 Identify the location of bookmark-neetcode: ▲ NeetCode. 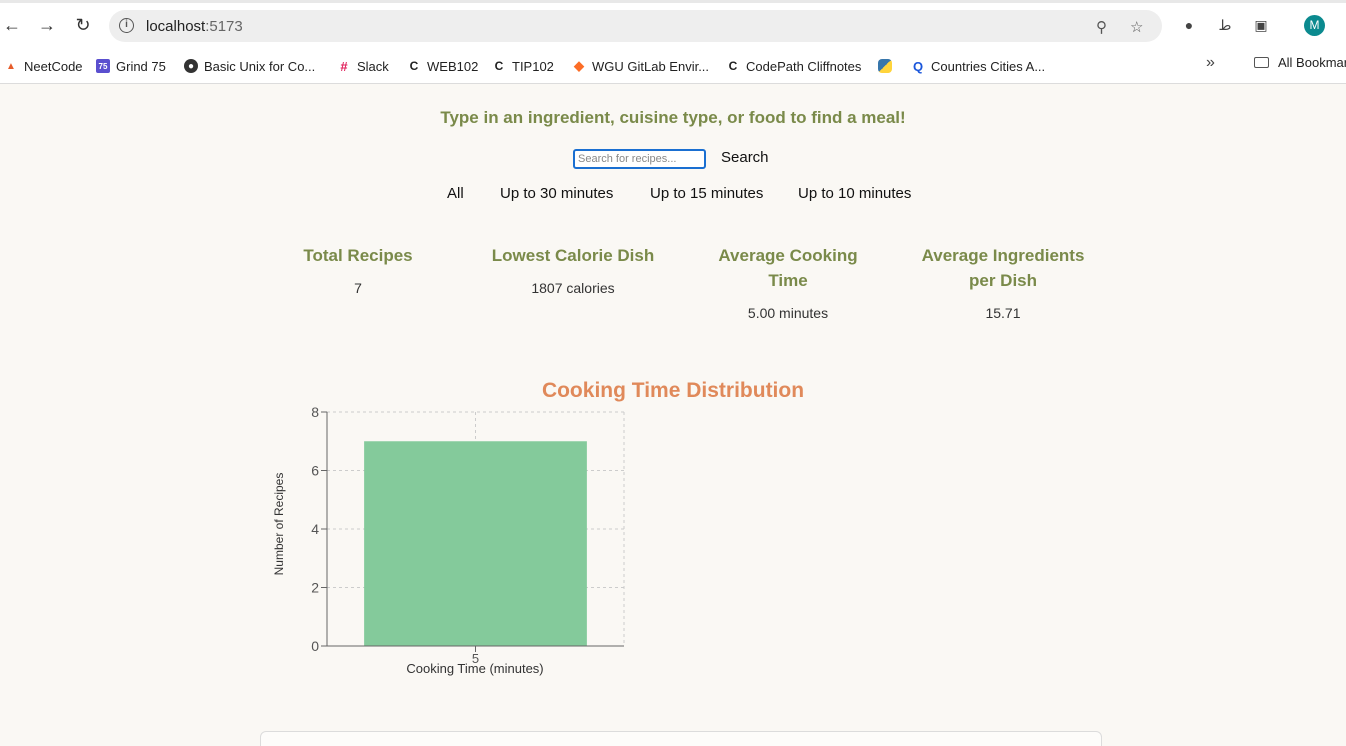
(43, 66).